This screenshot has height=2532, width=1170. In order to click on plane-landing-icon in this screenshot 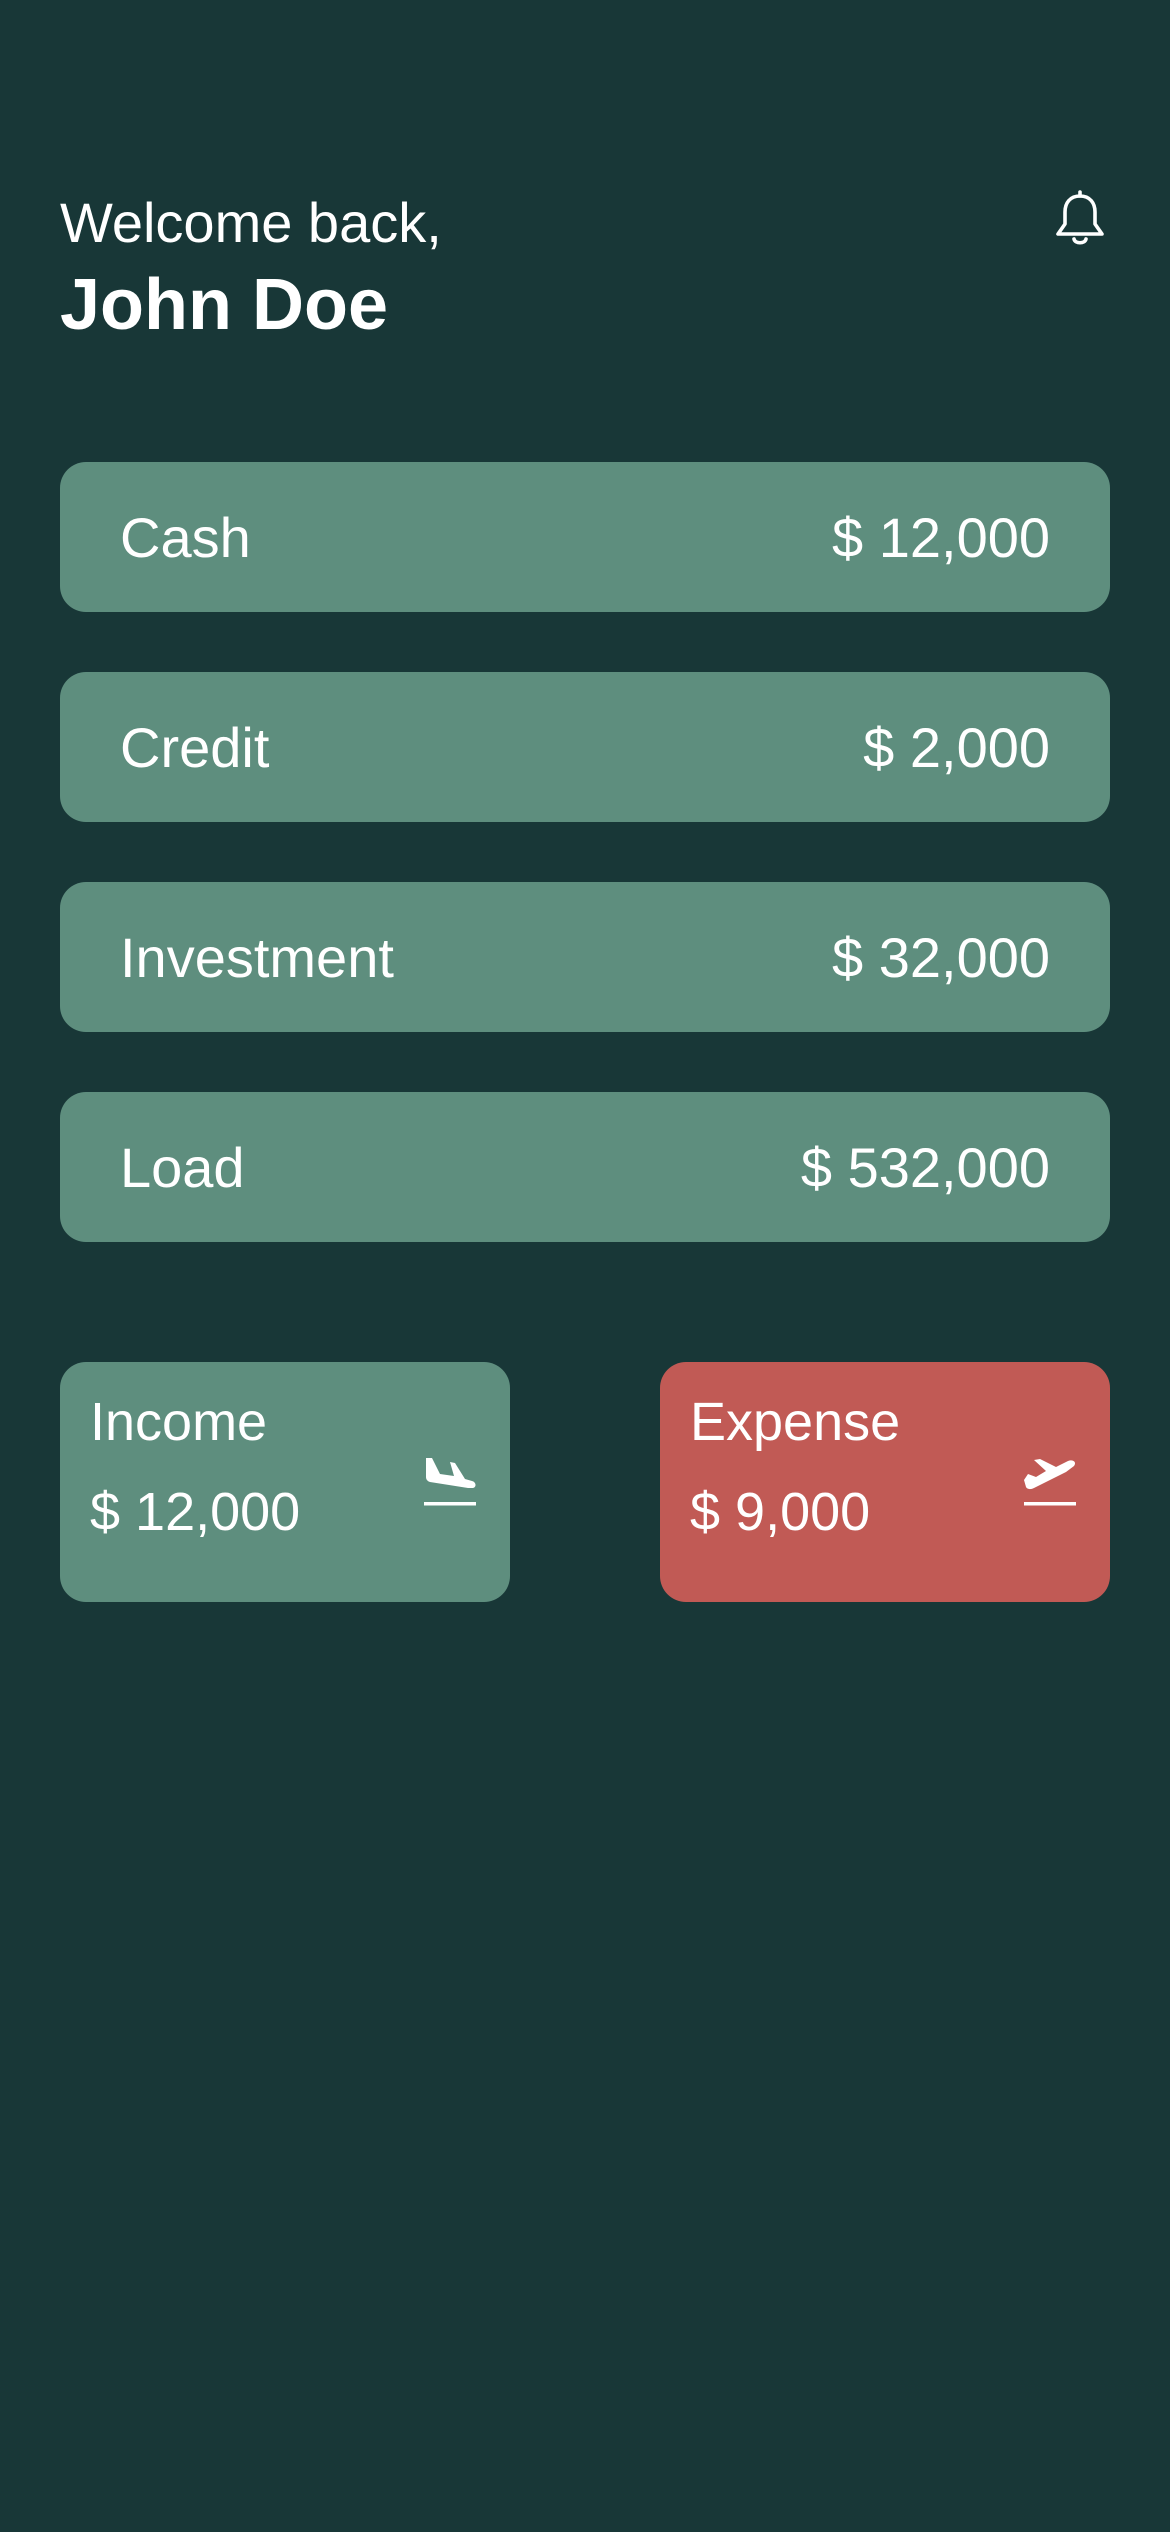, I will do `click(450, 1482)`.